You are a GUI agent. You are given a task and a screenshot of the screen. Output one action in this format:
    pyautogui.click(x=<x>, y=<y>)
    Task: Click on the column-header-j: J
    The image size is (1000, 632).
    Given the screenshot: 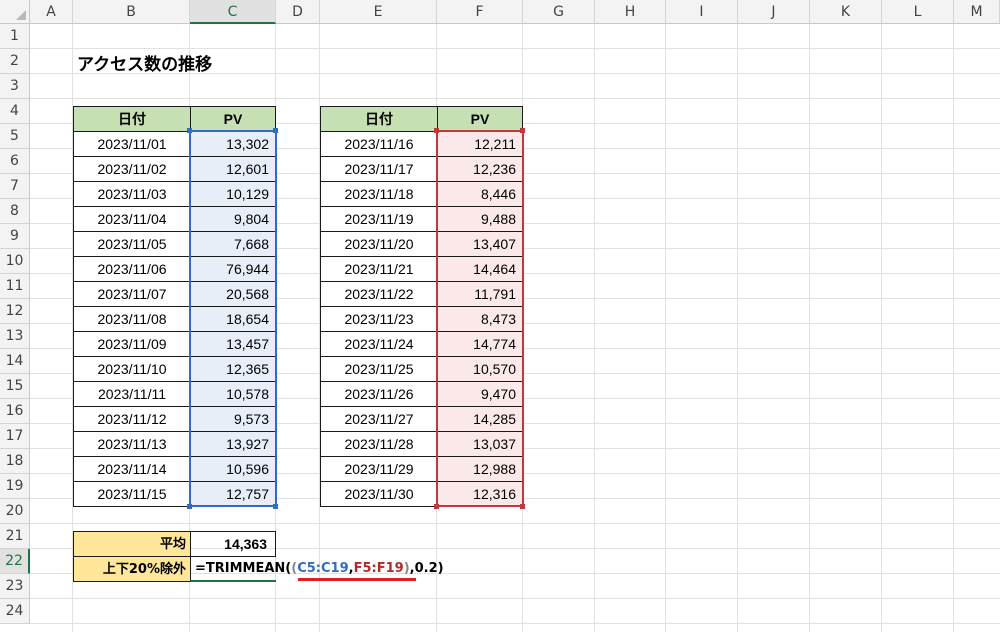 What is the action you would take?
    pyautogui.click(x=774, y=12)
    